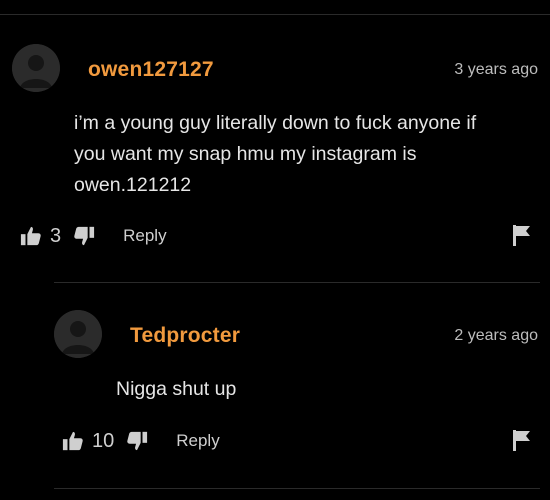  Describe the element at coordinates (151, 70) in the screenshot. I see `comment-username: owen127127` at that location.